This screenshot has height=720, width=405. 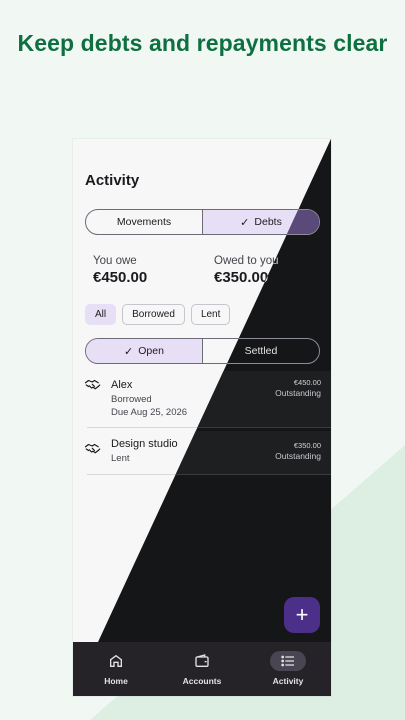 What do you see at coordinates (112, 180) in the screenshot?
I see `page-title: Activity` at bounding box center [112, 180].